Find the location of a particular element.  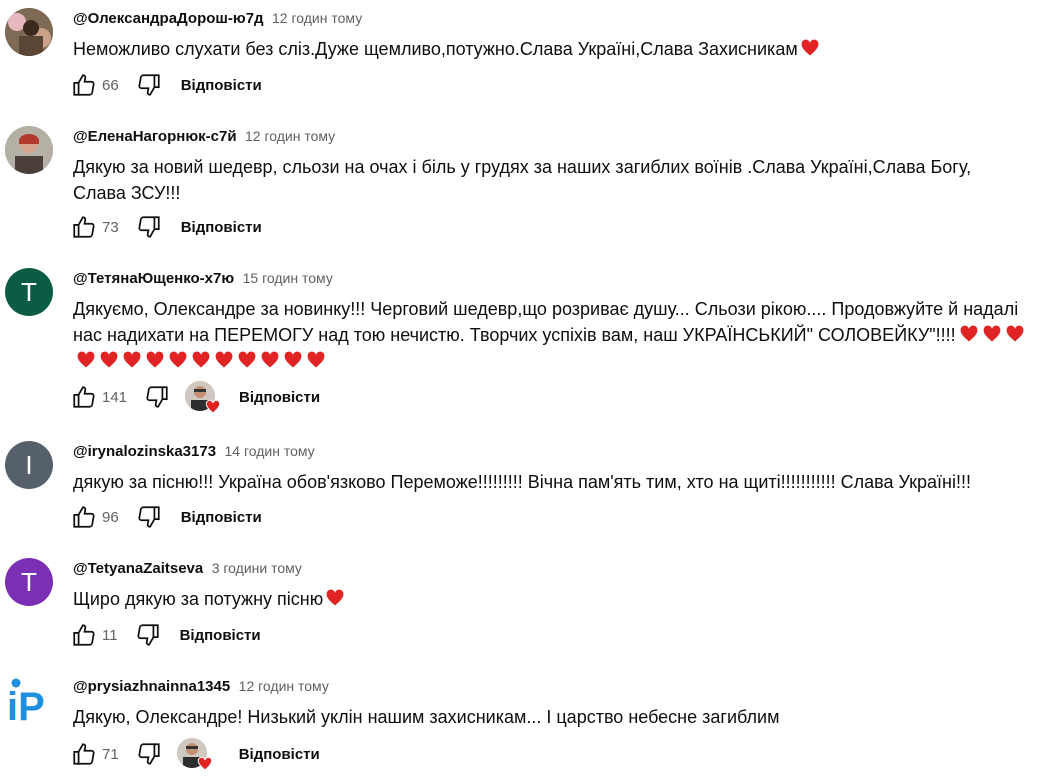

comment-text: Щиро дякую за потужну пісню is located at coordinates (550, 599).